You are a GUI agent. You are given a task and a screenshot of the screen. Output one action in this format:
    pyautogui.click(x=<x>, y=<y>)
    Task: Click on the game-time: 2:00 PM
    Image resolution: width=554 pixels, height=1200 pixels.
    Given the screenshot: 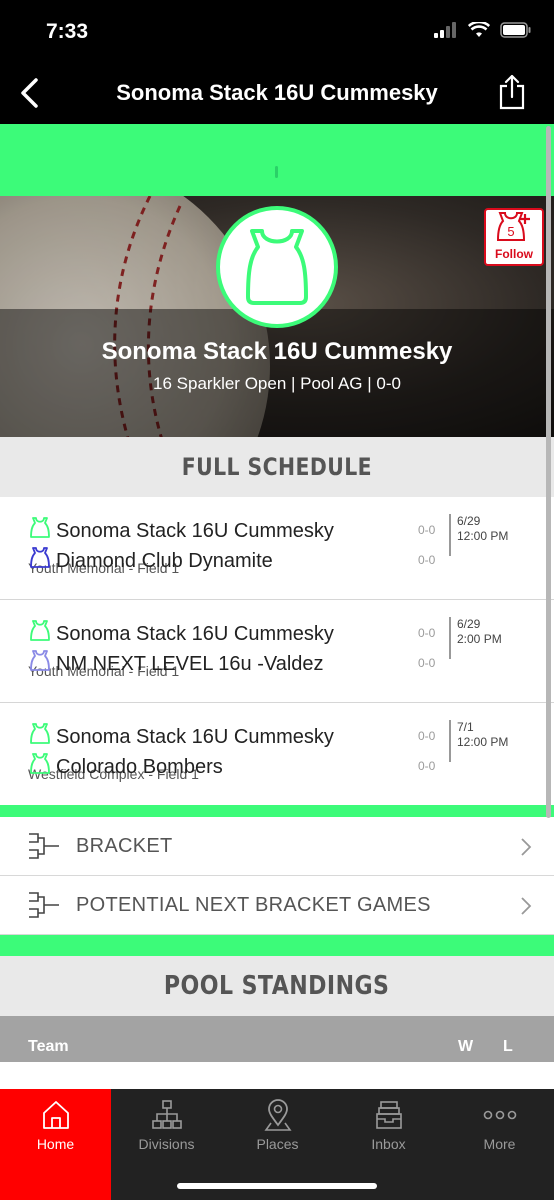 What is the action you would take?
    pyautogui.click(x=479, y=639)
    